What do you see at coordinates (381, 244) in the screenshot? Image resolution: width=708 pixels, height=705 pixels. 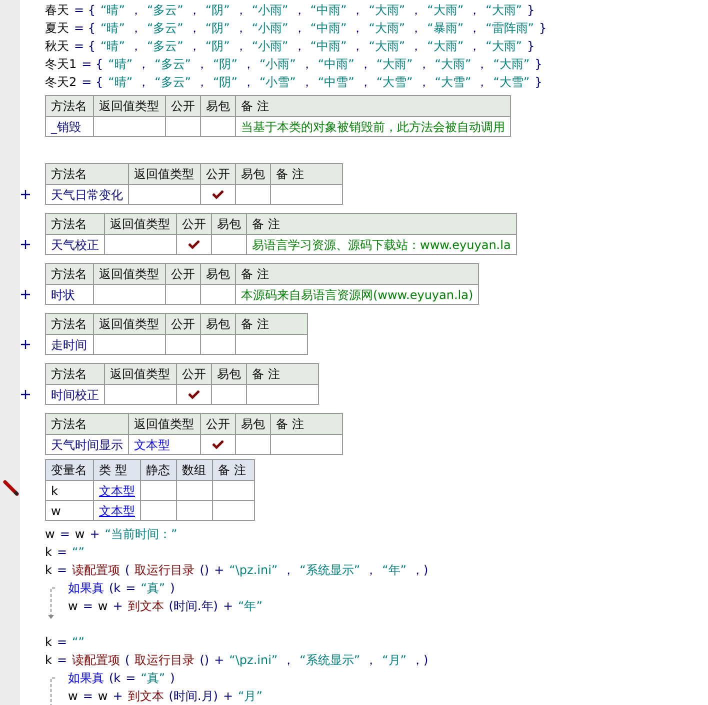 I see `remark-cell: 易语言学习资源、源码下载站：www.eyuyan.la` at bounding box center [381, 244].